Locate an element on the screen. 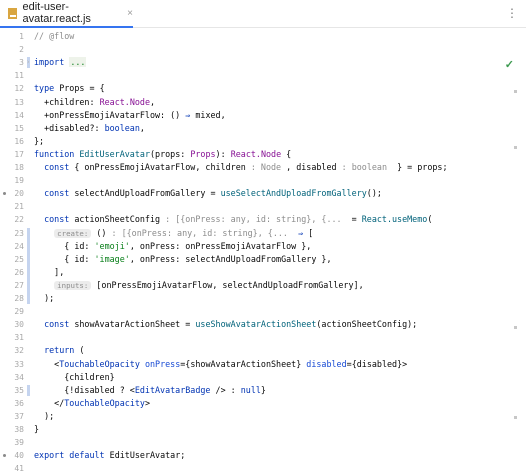  fold-chevron-icon: › is located at coordinates (28, 62).